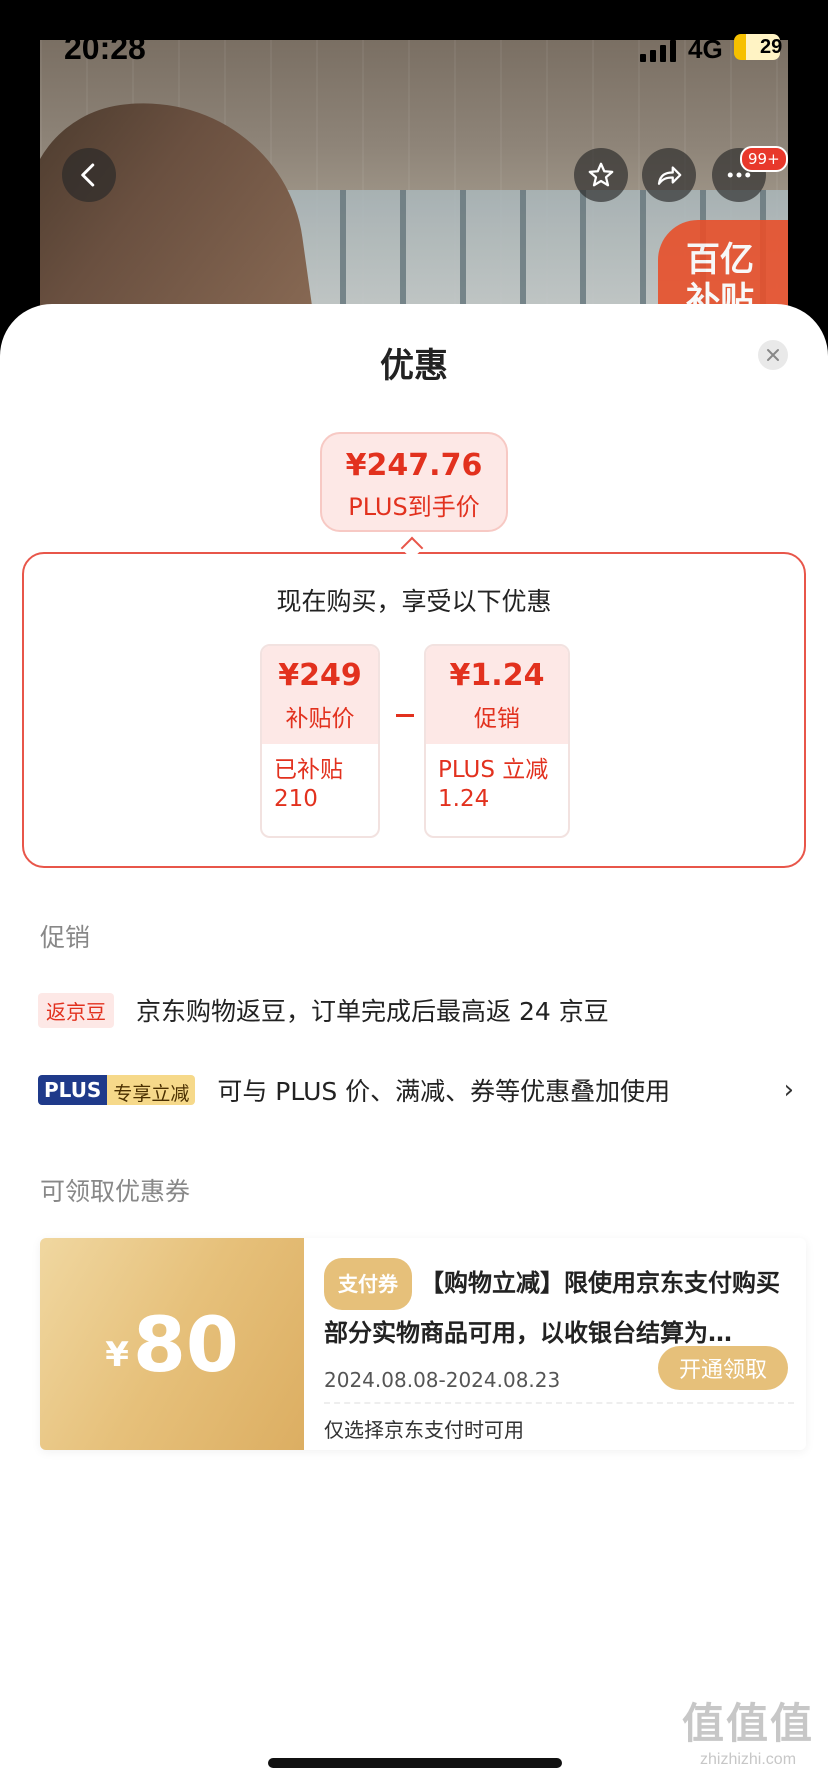 The width and height of the screenshot is (828, 1792). Describe the element at coordinates (758, 47) in the screenshot. I see `battery-icon: 29` at that location.